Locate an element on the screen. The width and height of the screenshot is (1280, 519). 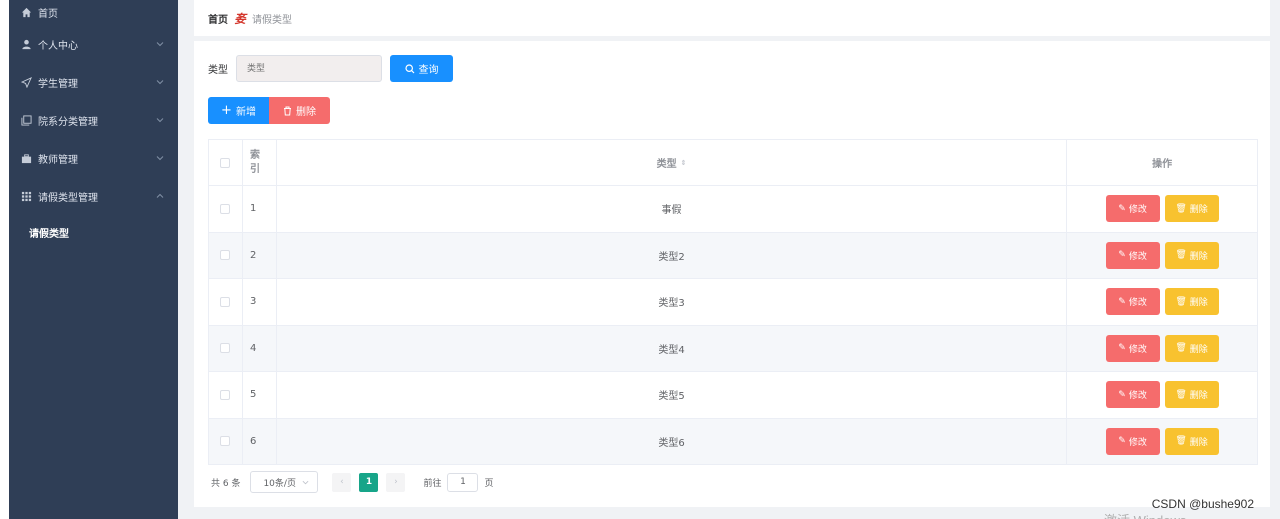
page-size-select: 10条/页 is located at coordinates (284, 482).